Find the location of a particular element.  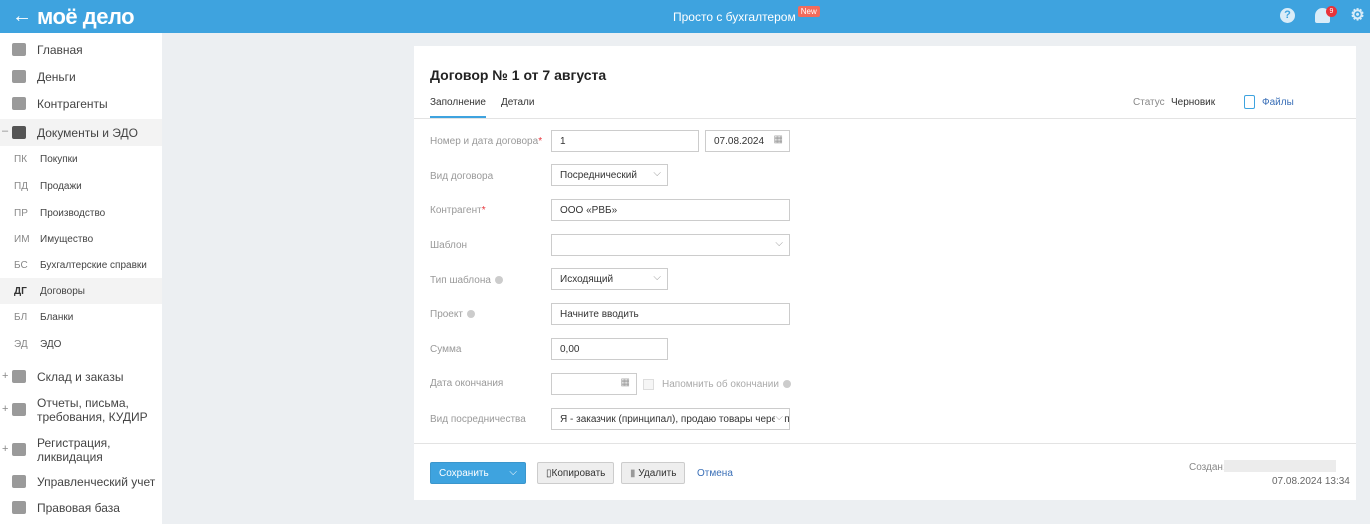

help-icon: ? is located at coordinates (1287, 15).